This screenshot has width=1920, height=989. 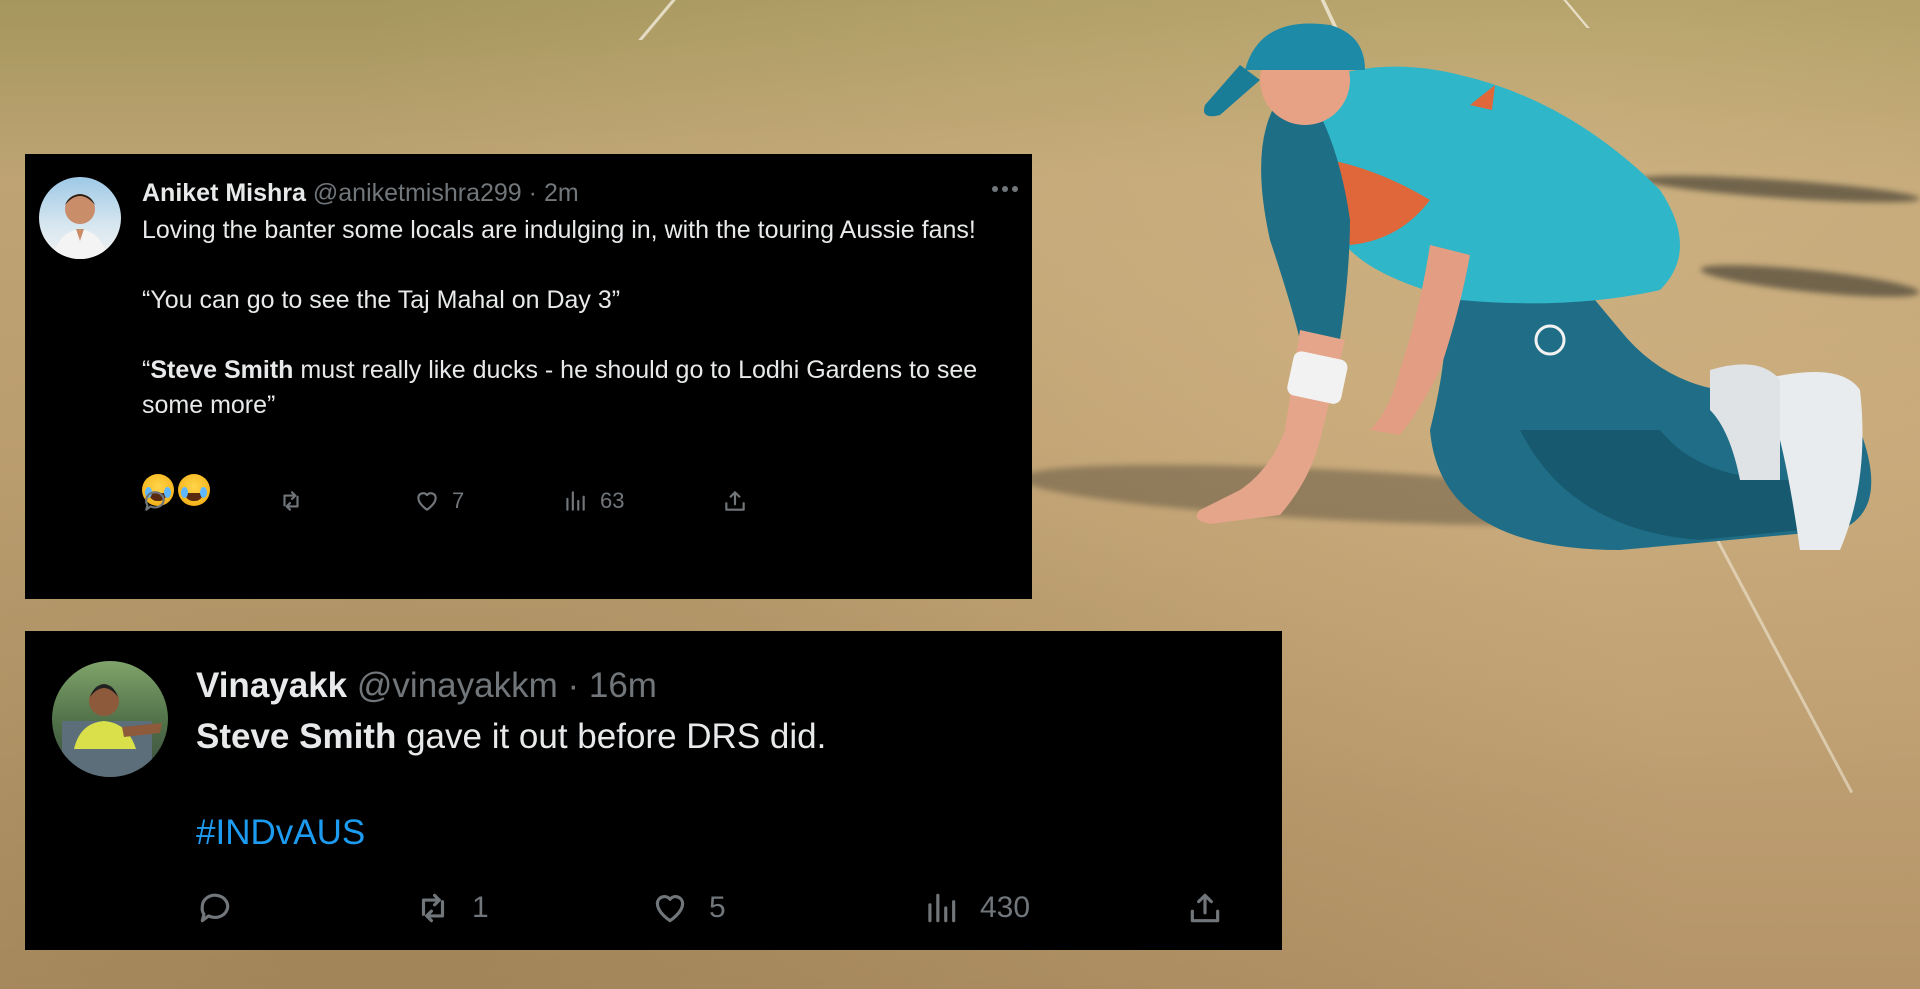 I want to click on like-button: 7, so click(x=439, y=501).